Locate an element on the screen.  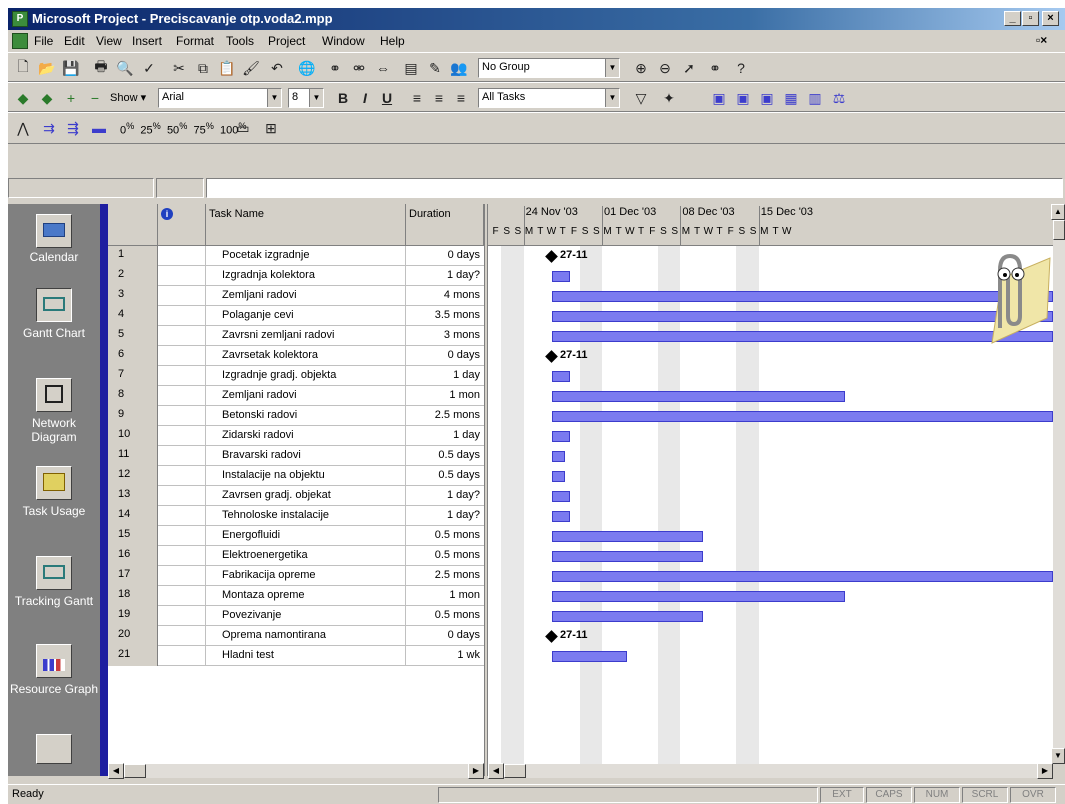
bold-button: B is located at coordinates (343, 98).